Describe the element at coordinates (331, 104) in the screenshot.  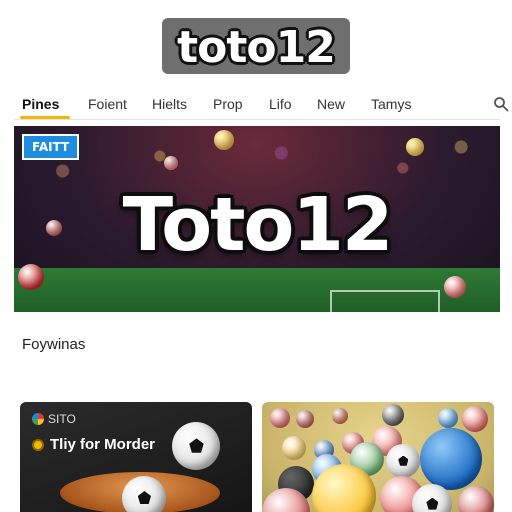
I see `nav-item-new: New` at that location.